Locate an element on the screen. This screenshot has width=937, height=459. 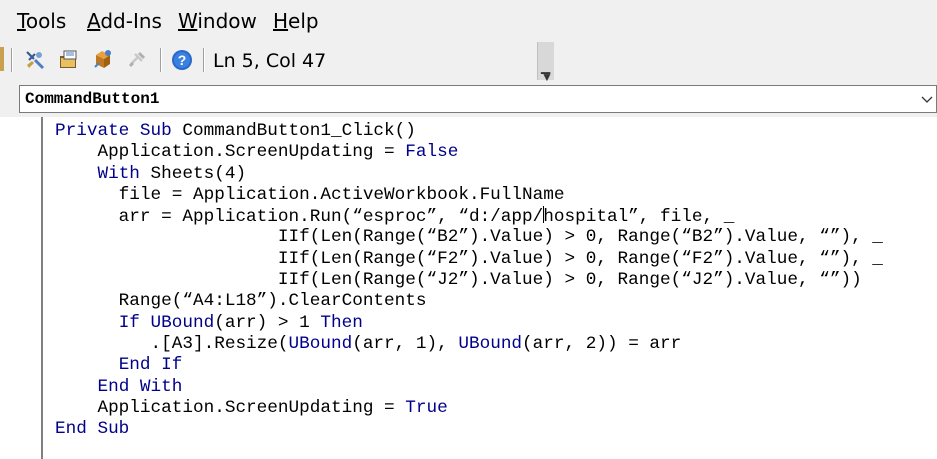
code-text: hospital”, file, _ is located at coordinates (639, 217).